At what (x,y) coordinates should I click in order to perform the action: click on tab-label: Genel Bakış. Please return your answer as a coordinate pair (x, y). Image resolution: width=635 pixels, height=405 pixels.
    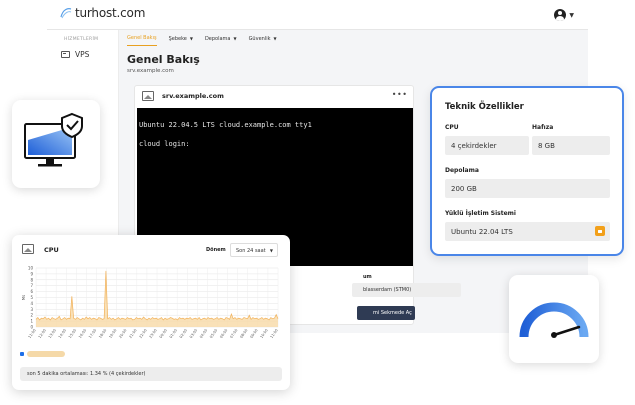
    Looking at the image, I should click on (142, 38).